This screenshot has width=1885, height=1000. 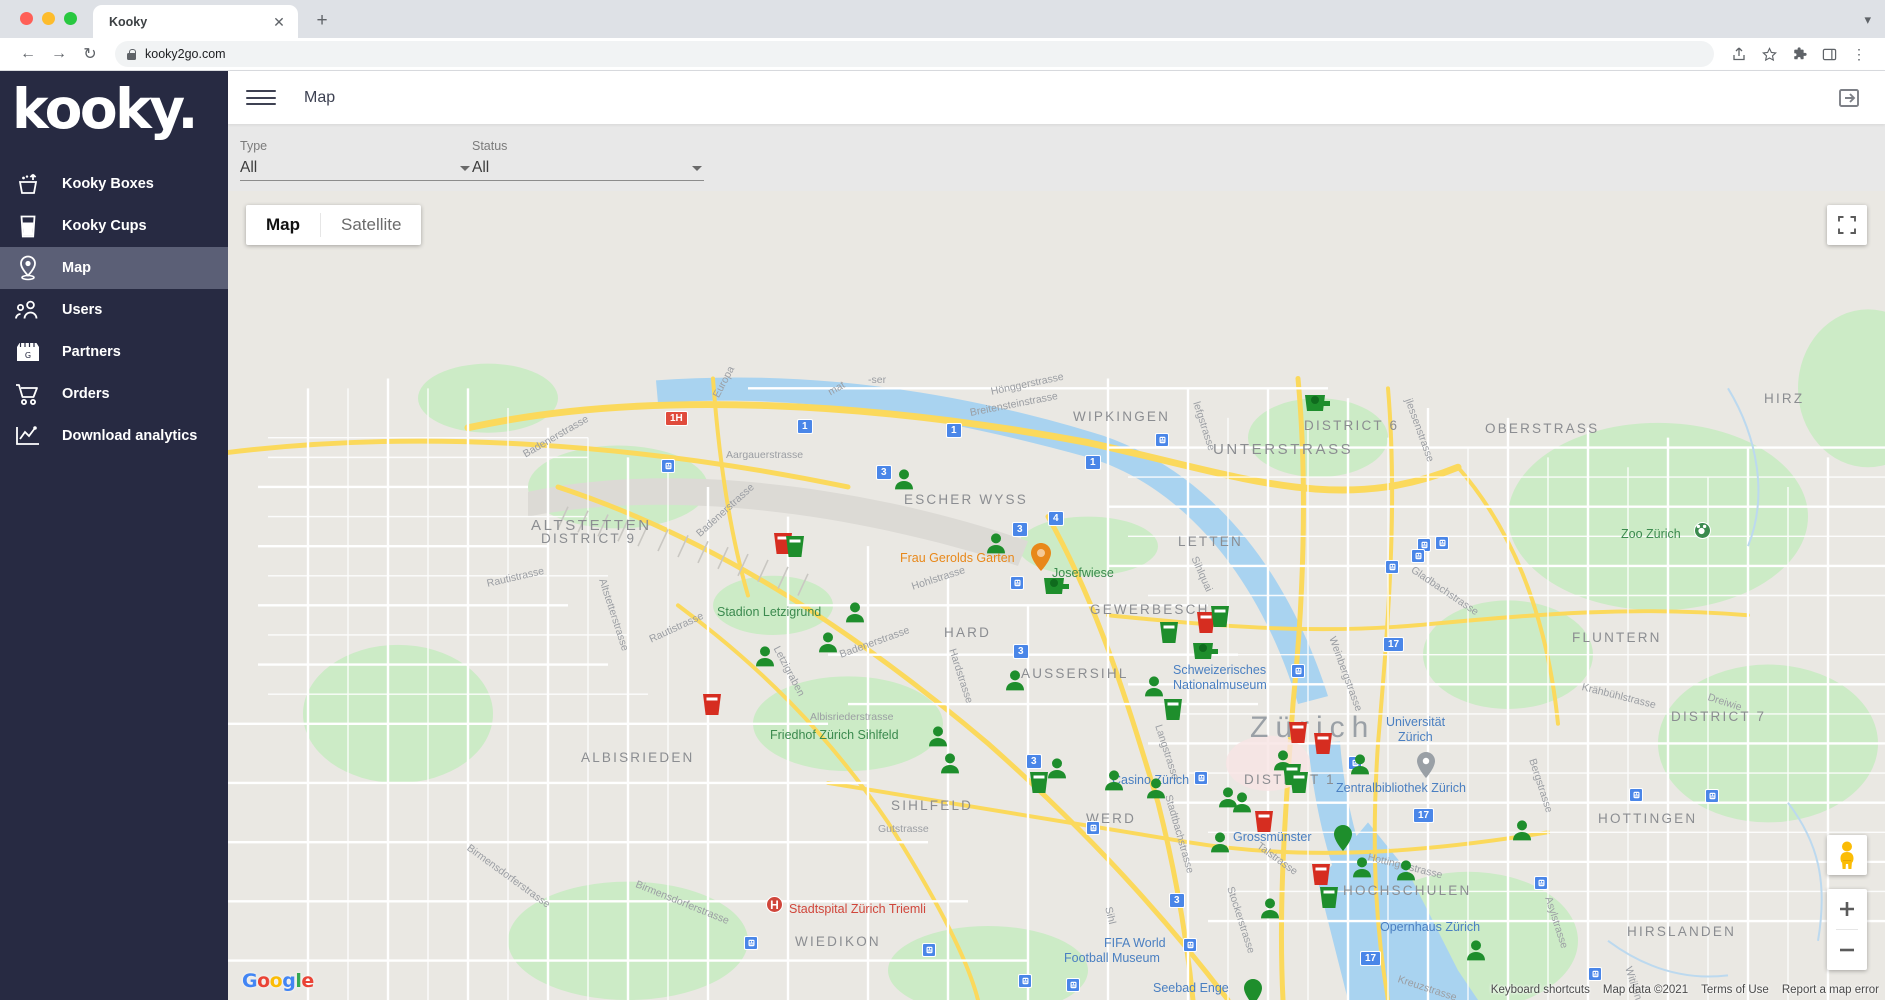 I want to click on address-bar: kooky2go.com, so click(x=914, y=54).